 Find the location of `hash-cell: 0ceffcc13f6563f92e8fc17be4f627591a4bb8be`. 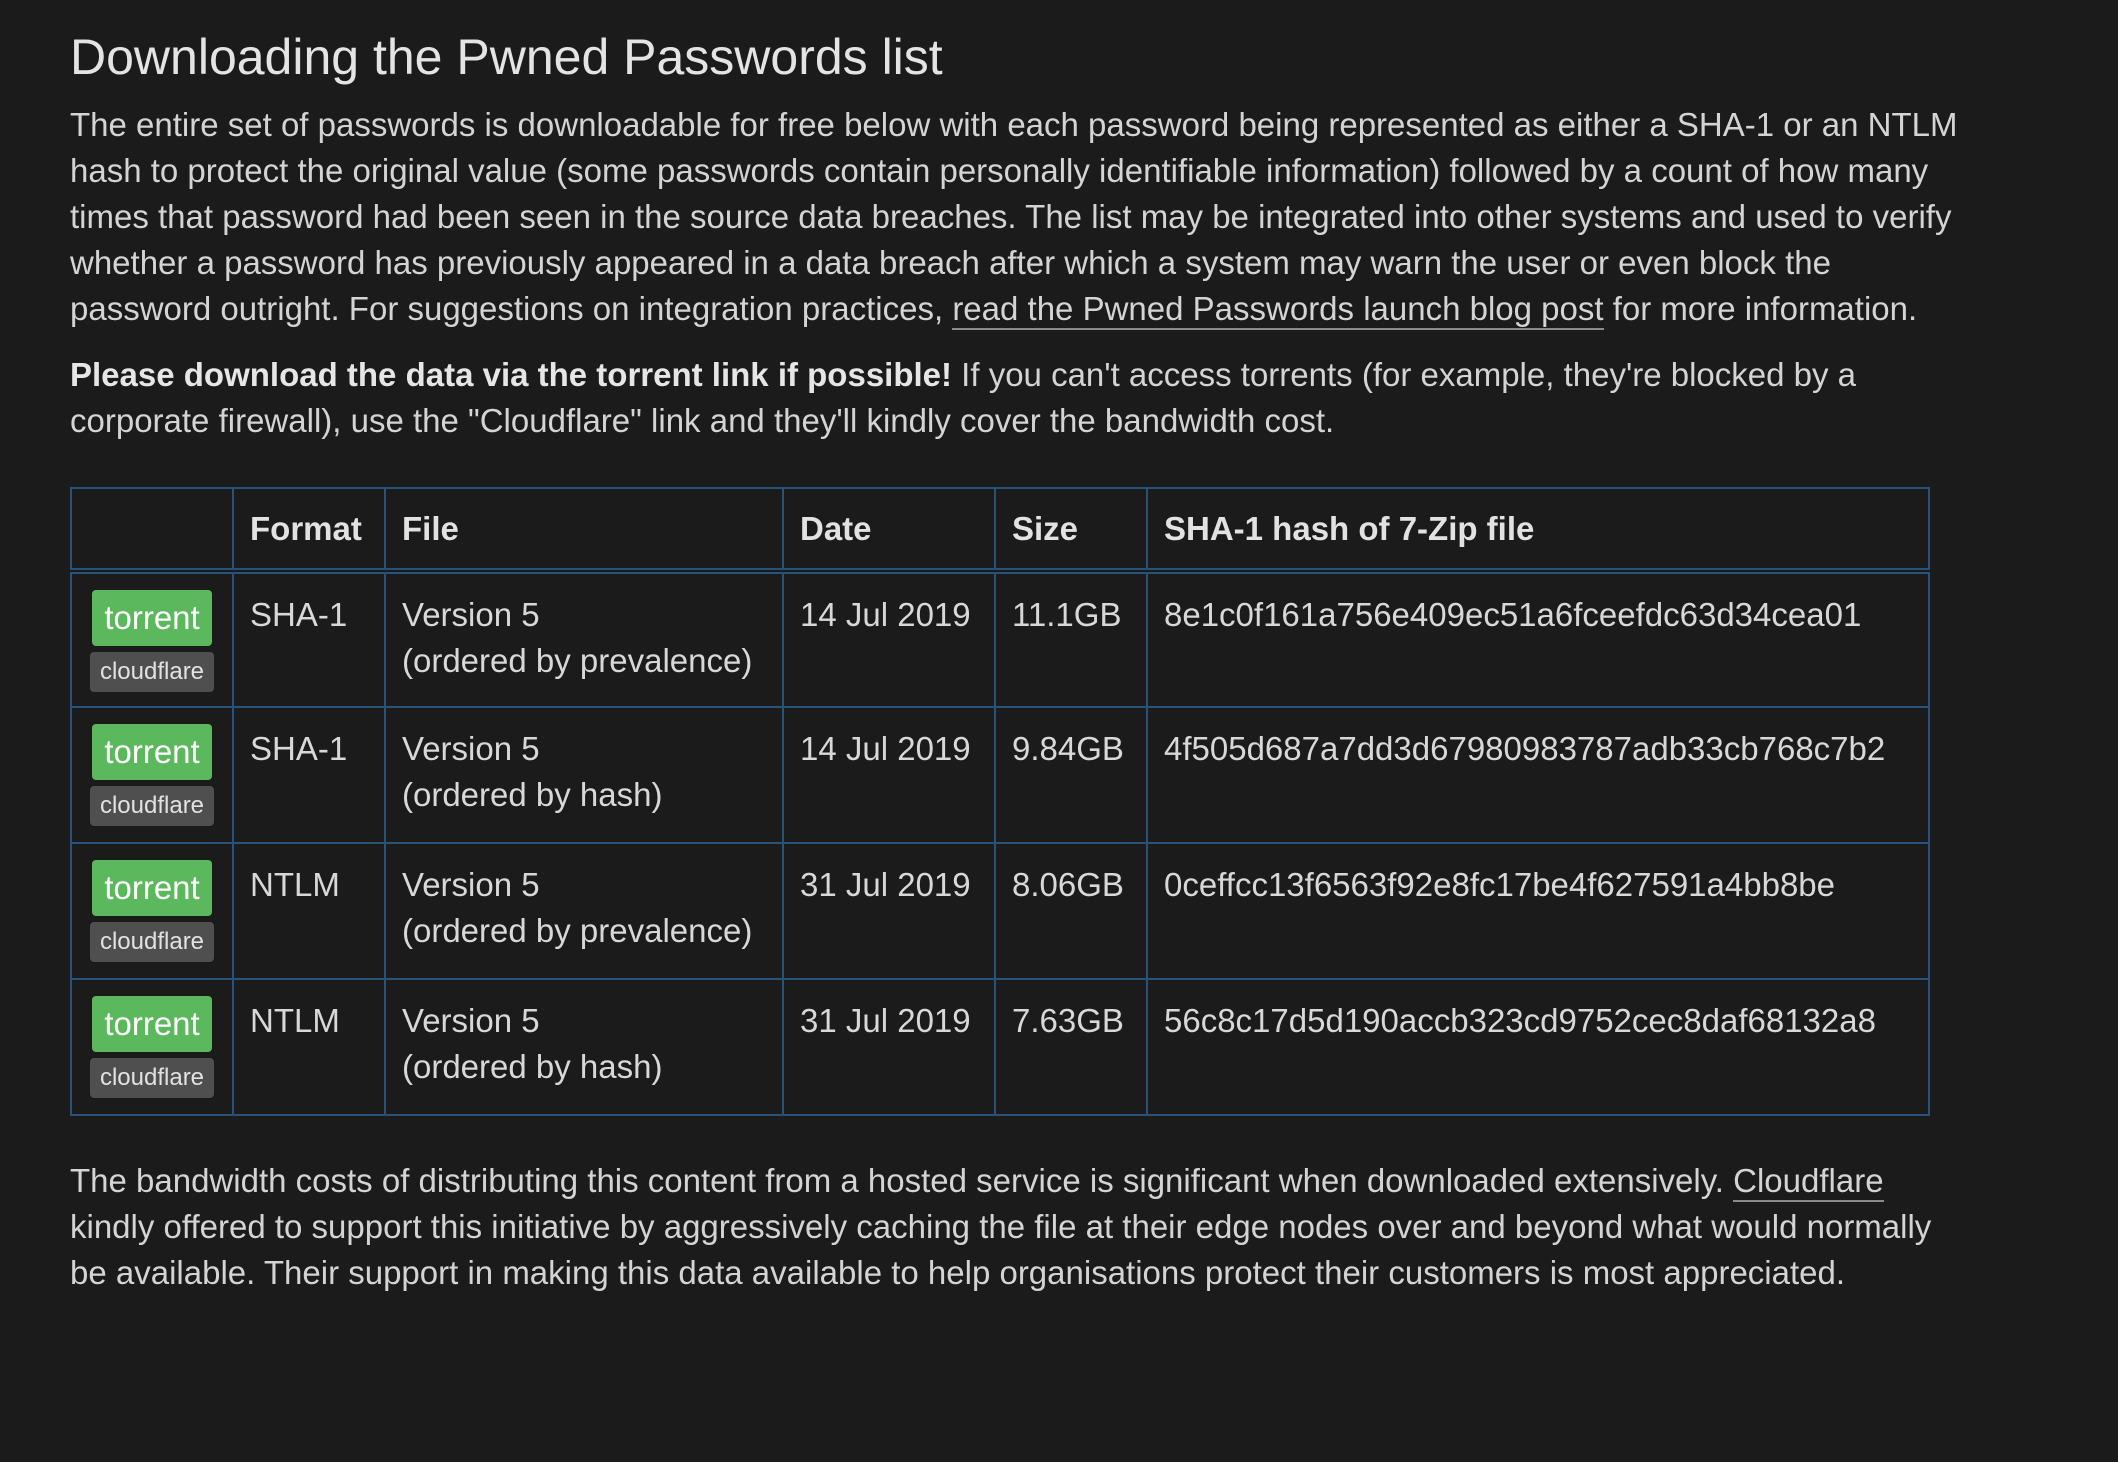

hash-cell: 0ceffcc13f6563f92e8fc17be4f627591a4bb8be is located at coordinates (1538, 911).